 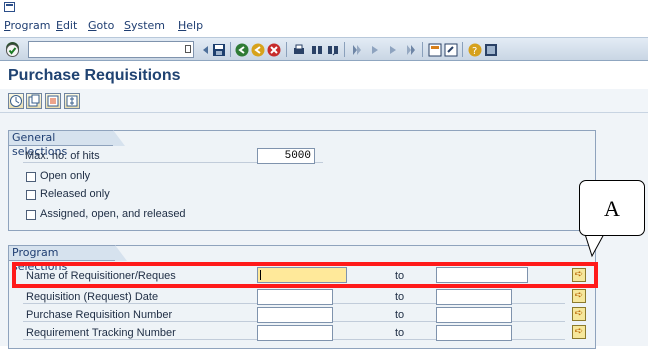 What do you see at coordinates (94, 75) in the screenshot?
I see `page-title: Purchase Requisitions` at bounding box center [94, 75].